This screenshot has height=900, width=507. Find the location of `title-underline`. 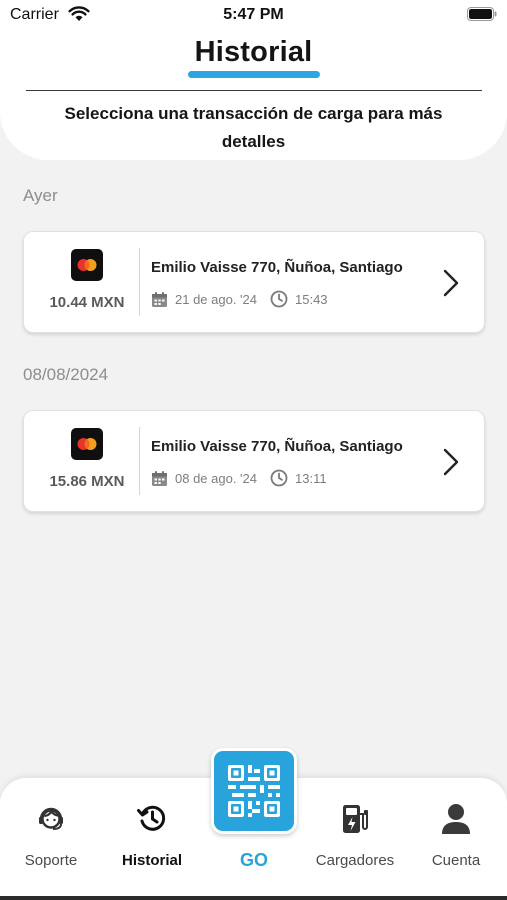

title-underline is located at coordinates (254, 74).